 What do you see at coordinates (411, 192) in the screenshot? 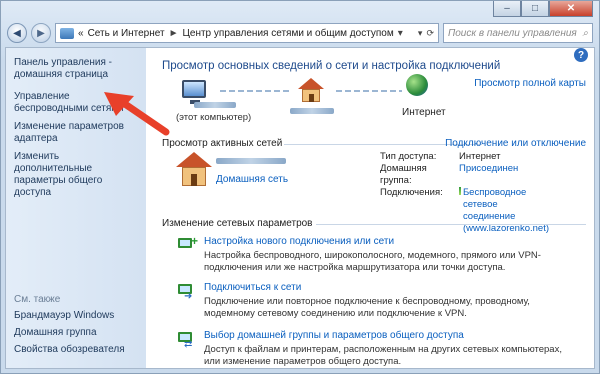
I see `connections-label: Подключения:` at bounding box center [411, 192].